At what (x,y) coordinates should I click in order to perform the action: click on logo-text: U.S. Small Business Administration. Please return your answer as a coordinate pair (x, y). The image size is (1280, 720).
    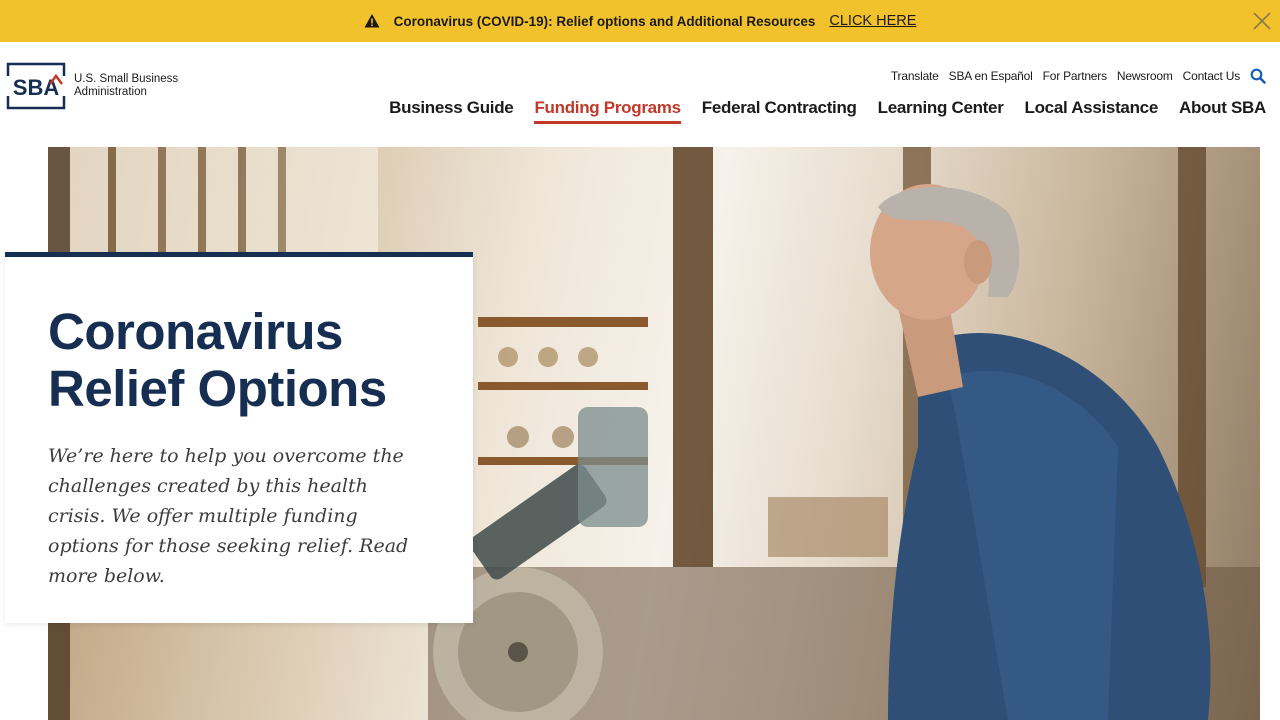
    Looking at the image, I should click on (126, 86).